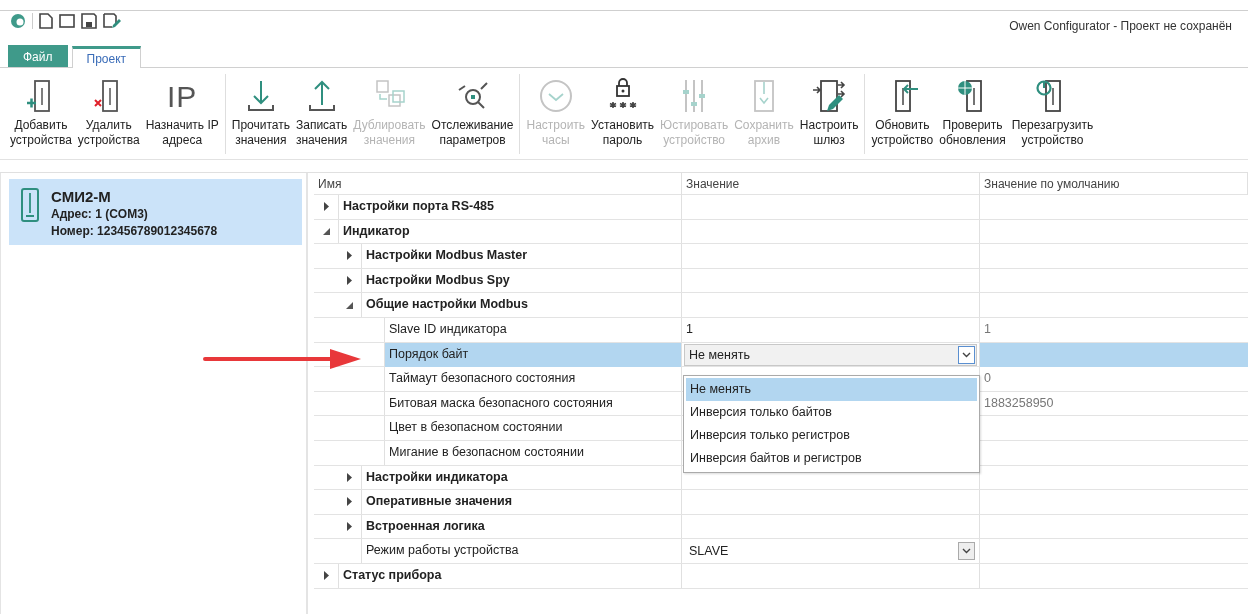 This screenshot has height=614, width=1248. What do you see at coordinates (1052, 114) in the screenshot?
I see `ribbon-button: Перезагрузить устройство` at bounding box center [1052, 114].